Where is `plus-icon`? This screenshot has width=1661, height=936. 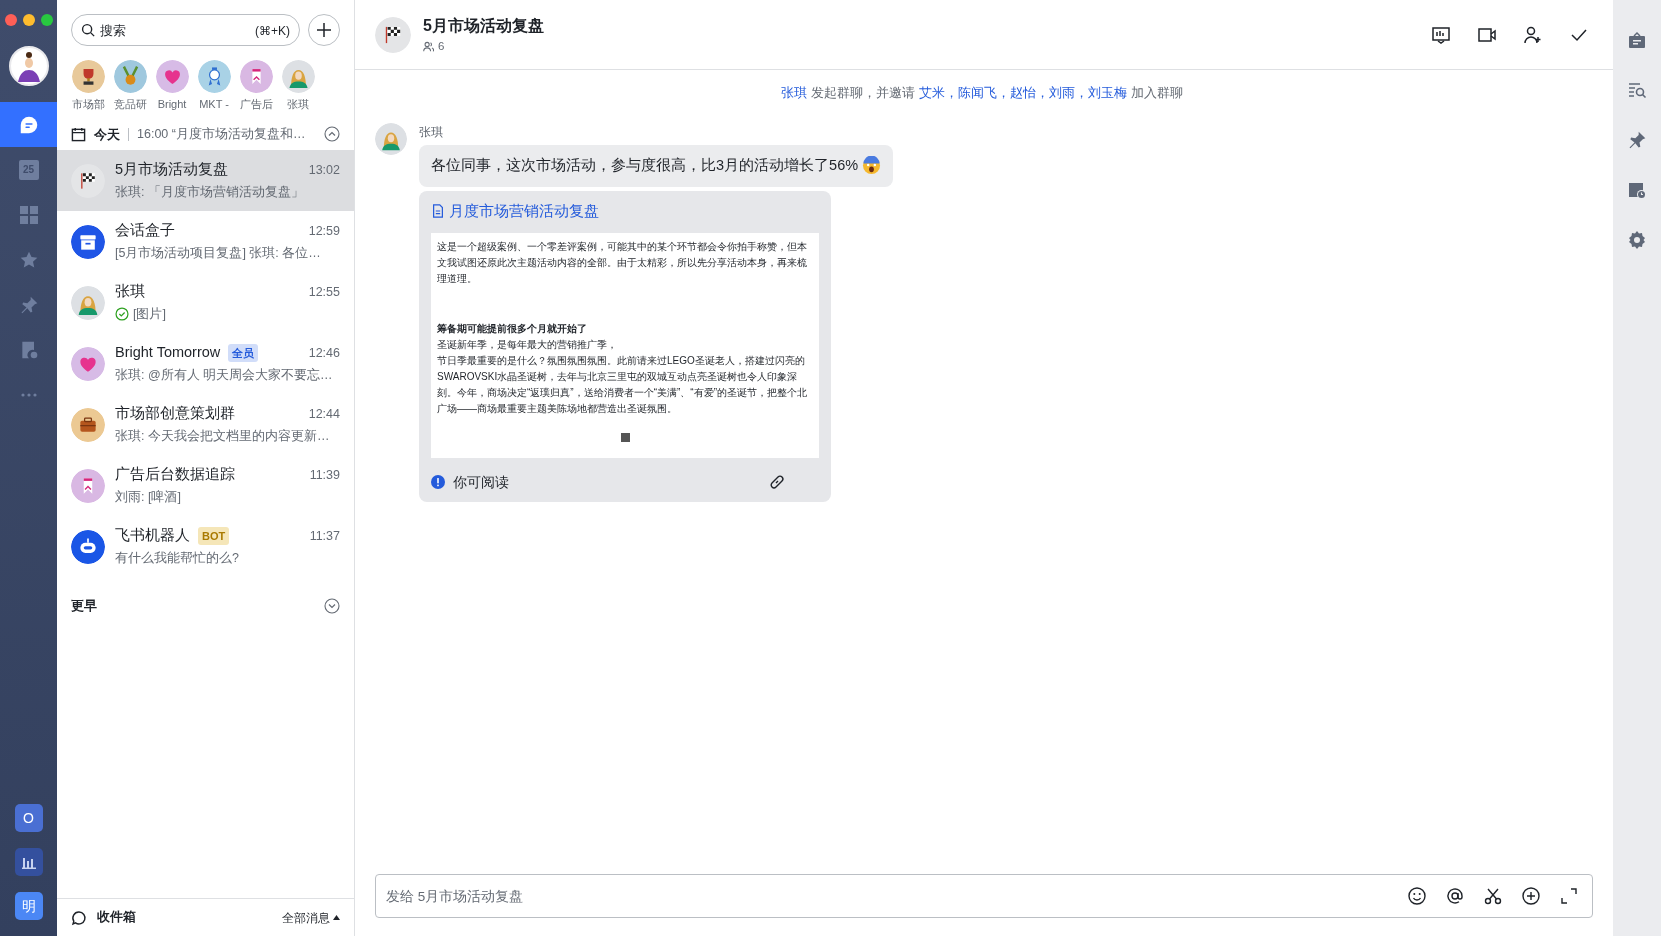
plus-icon is located at coordinates (324, 30).